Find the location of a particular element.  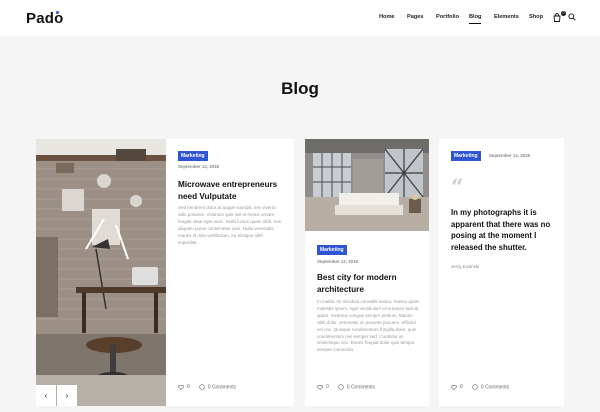

nav-item-blog: Blog is located at coordinates (475, 19).